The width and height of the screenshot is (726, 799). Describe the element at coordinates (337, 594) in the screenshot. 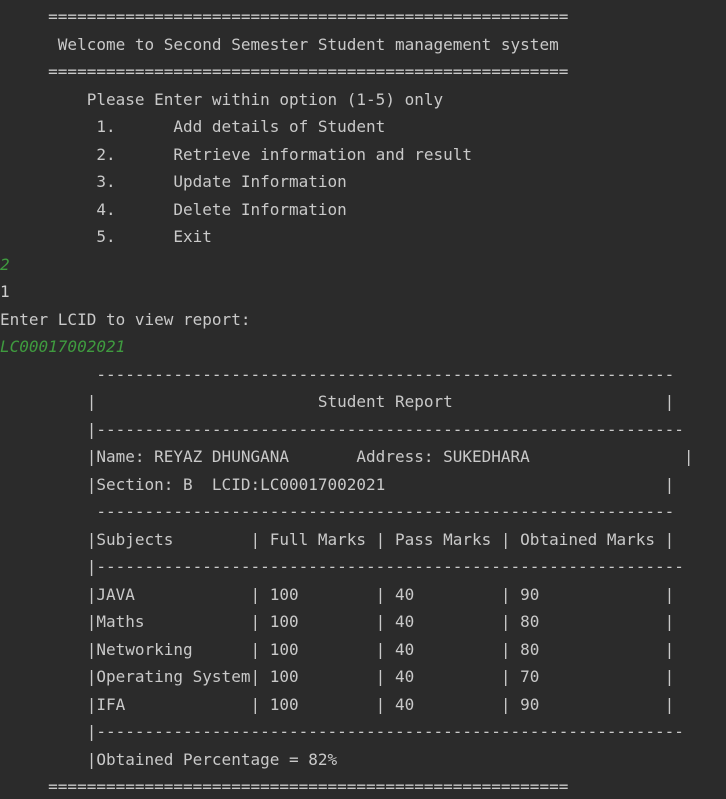

I see `report-row: |JAVA | 100 | 40 | 90 |` at that location.